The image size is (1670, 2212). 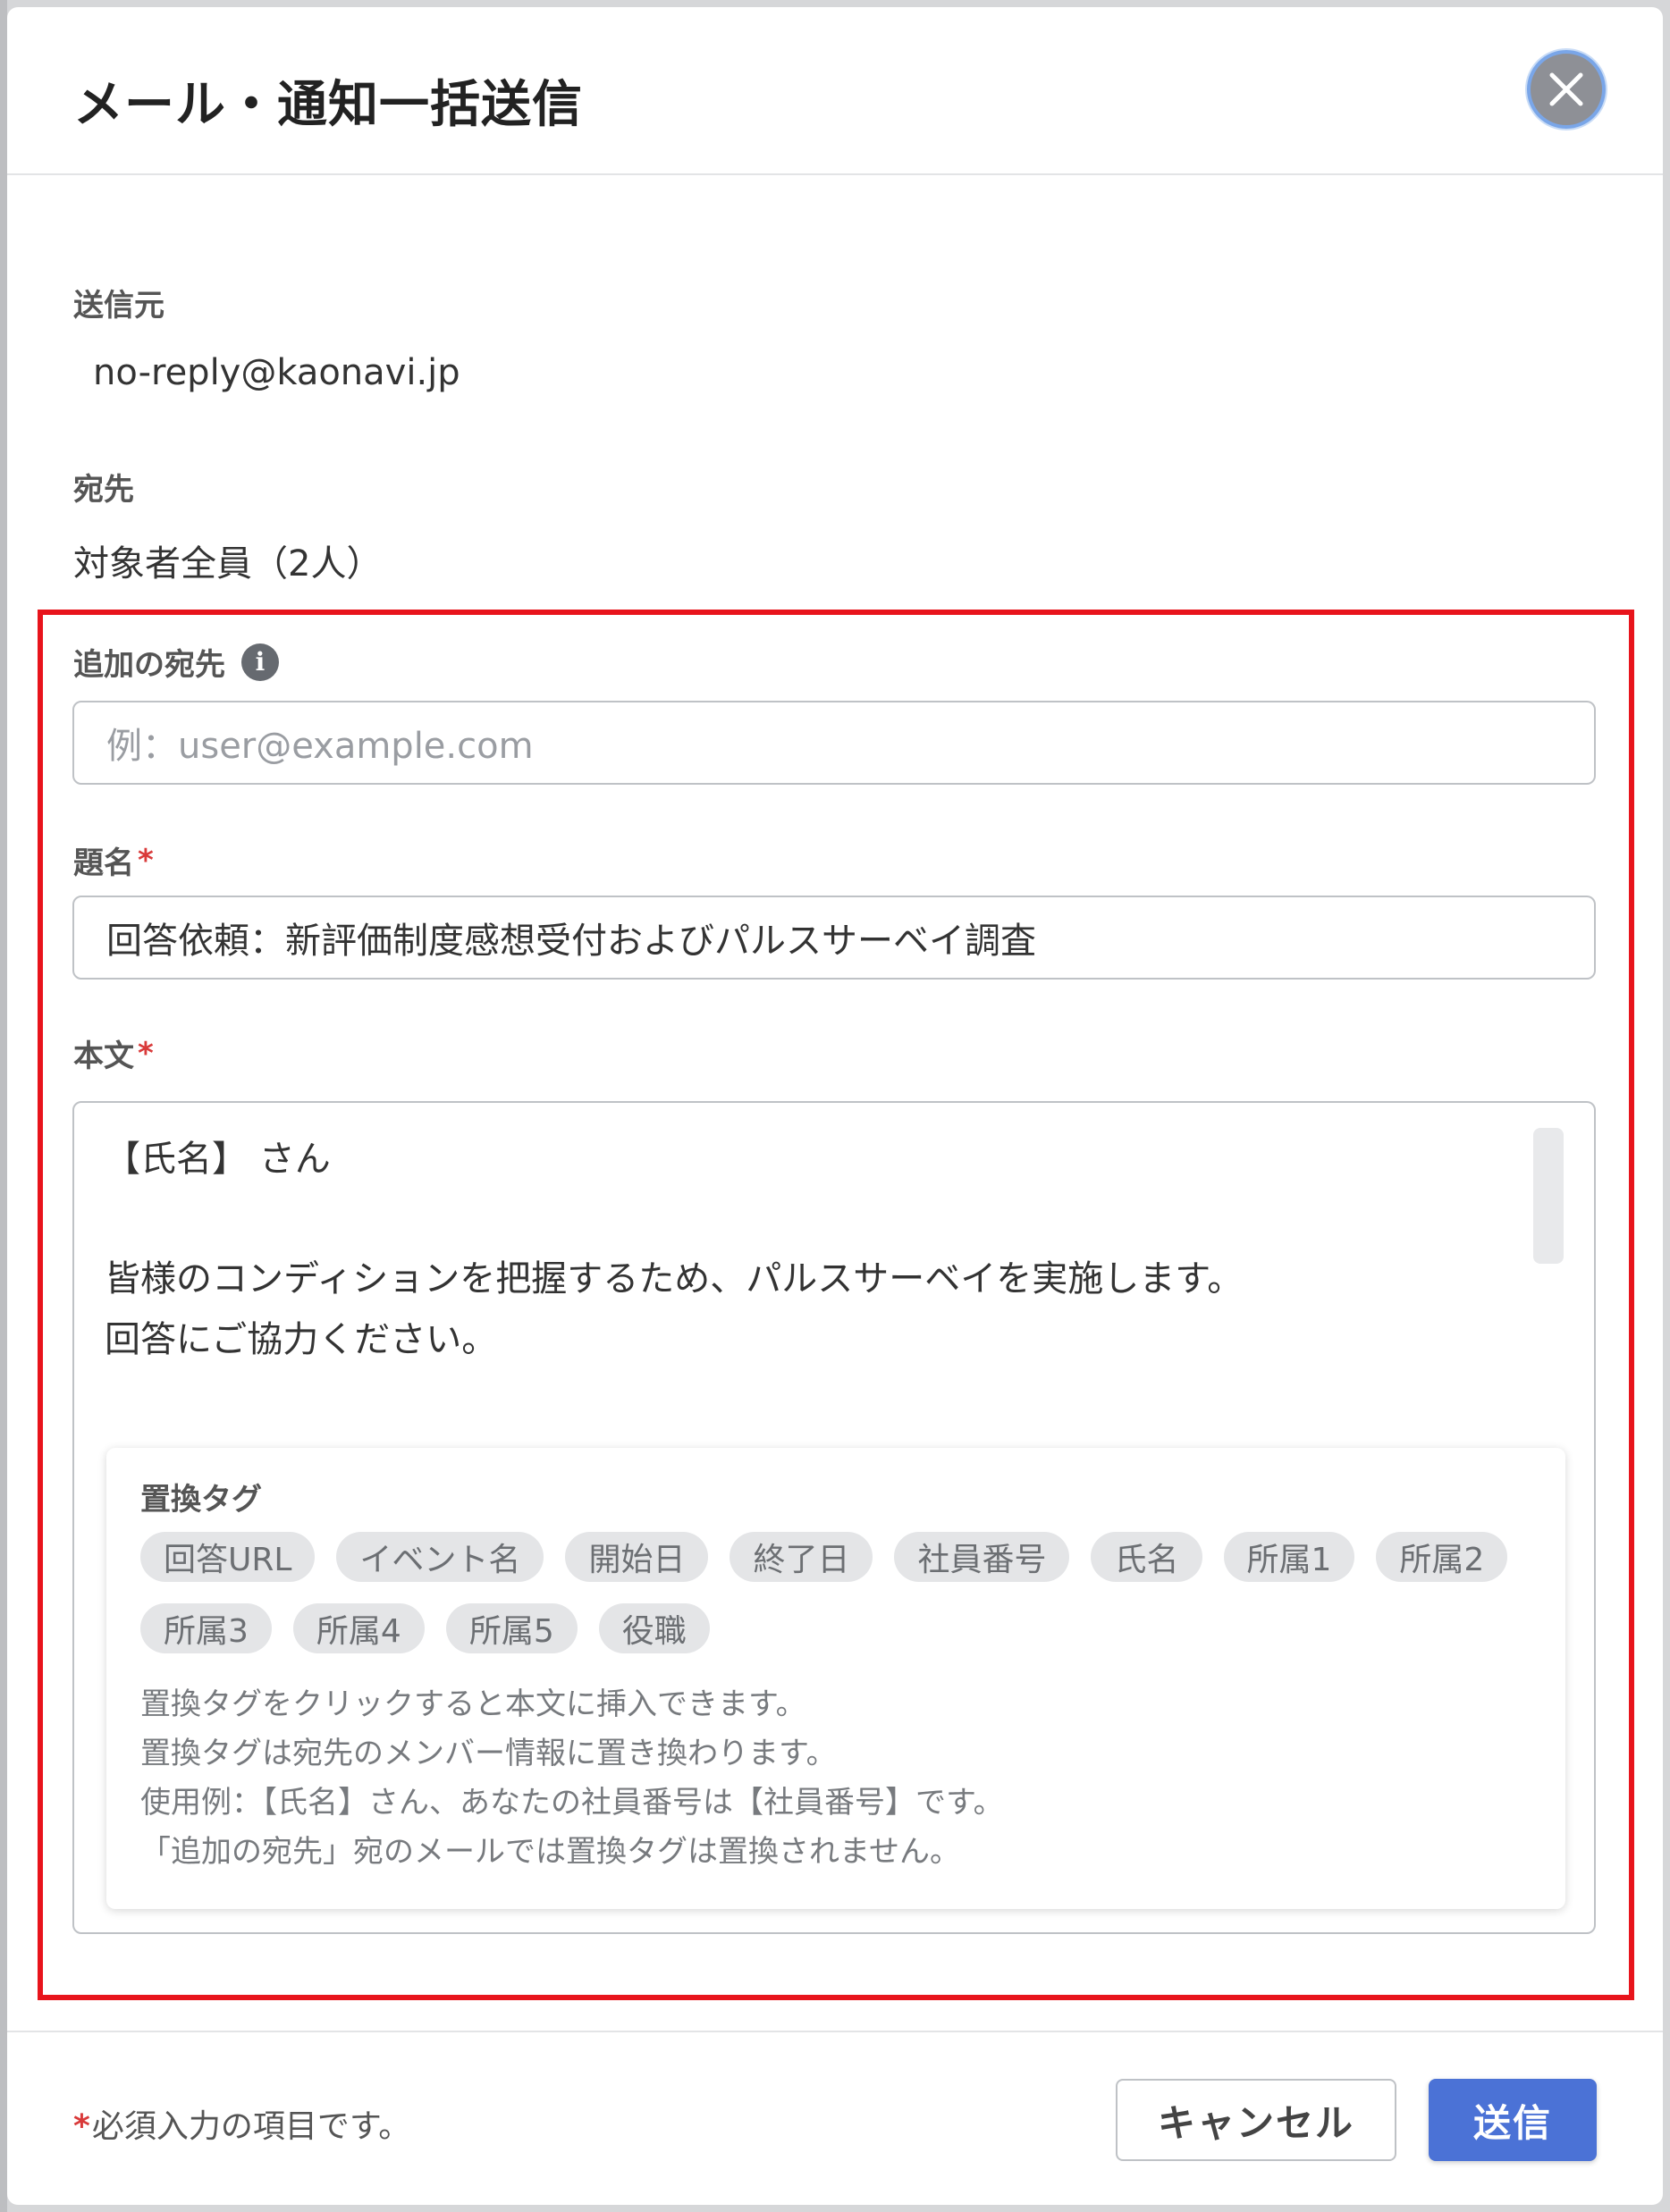 I want to click on tag-chip-department-1: 所属1, so click(x=1289, y=1557).